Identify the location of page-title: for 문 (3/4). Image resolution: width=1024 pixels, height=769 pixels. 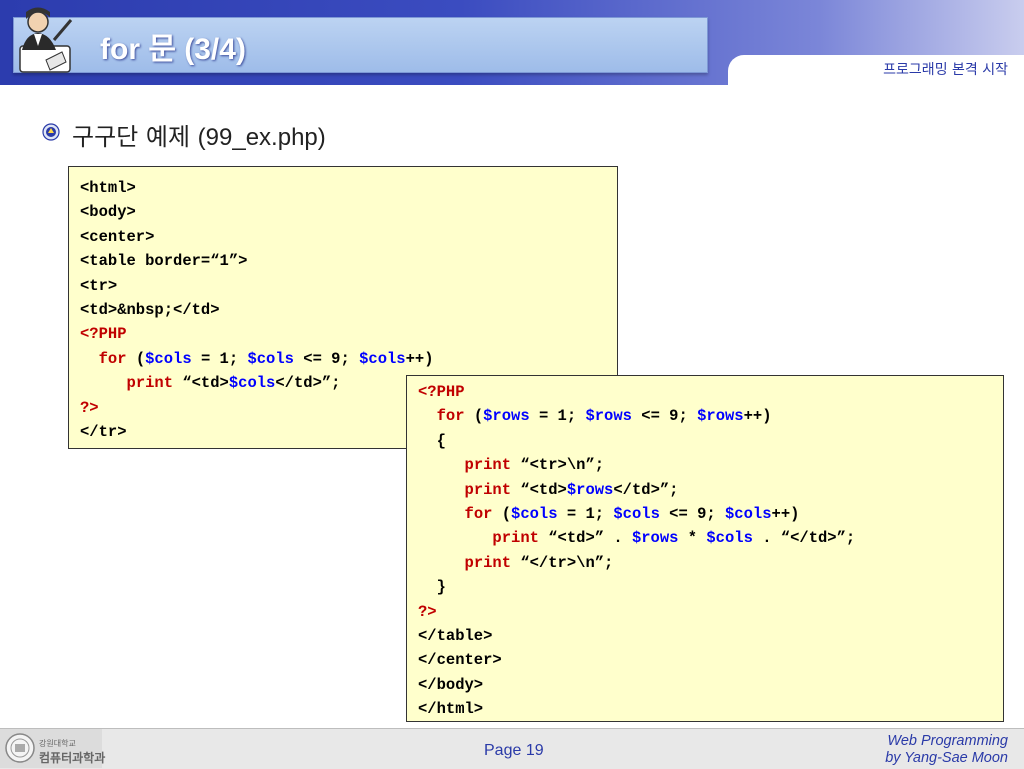
(173, 49).